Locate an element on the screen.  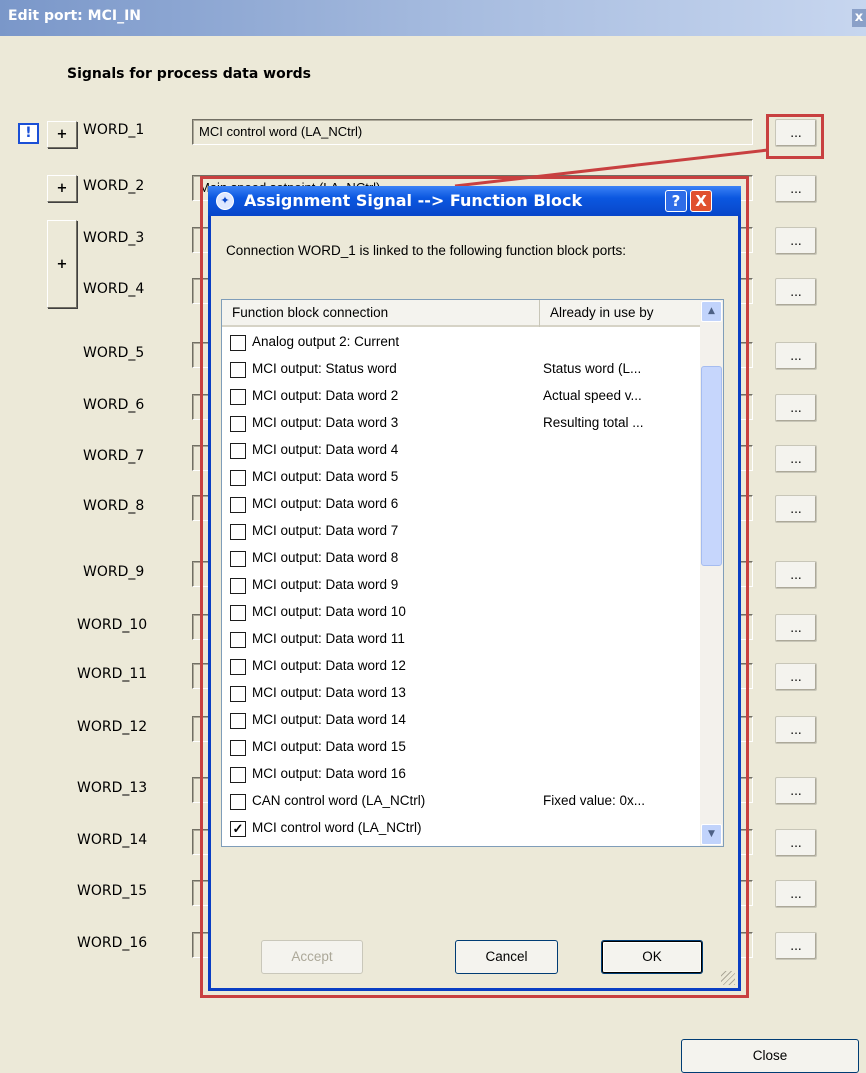
window-title: Edit port: MCI_IN is located at coordinates (74, 16).